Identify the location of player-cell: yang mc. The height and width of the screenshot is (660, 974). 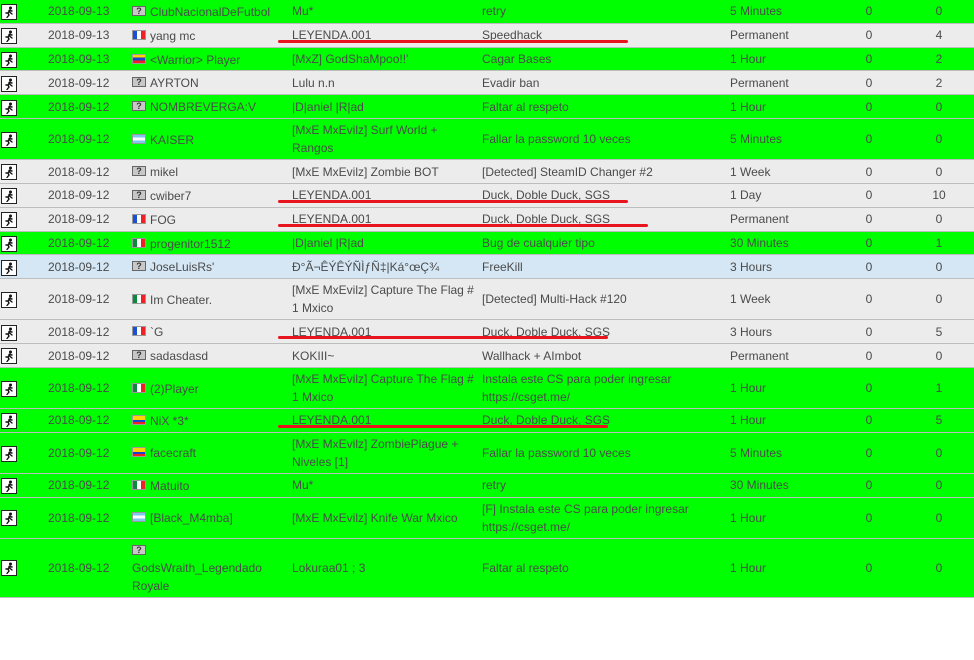
(208, 35).